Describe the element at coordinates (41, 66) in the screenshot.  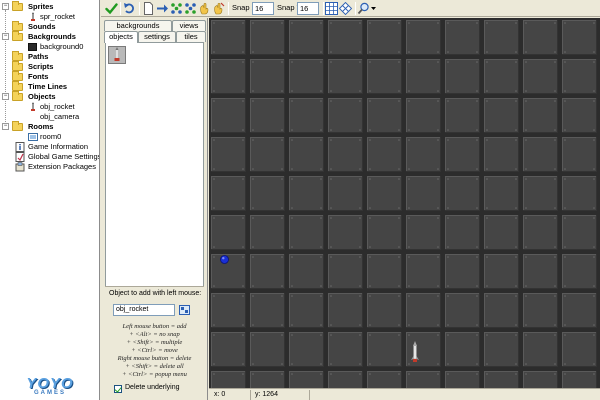
I see `tree-label: Scripts` at that location.